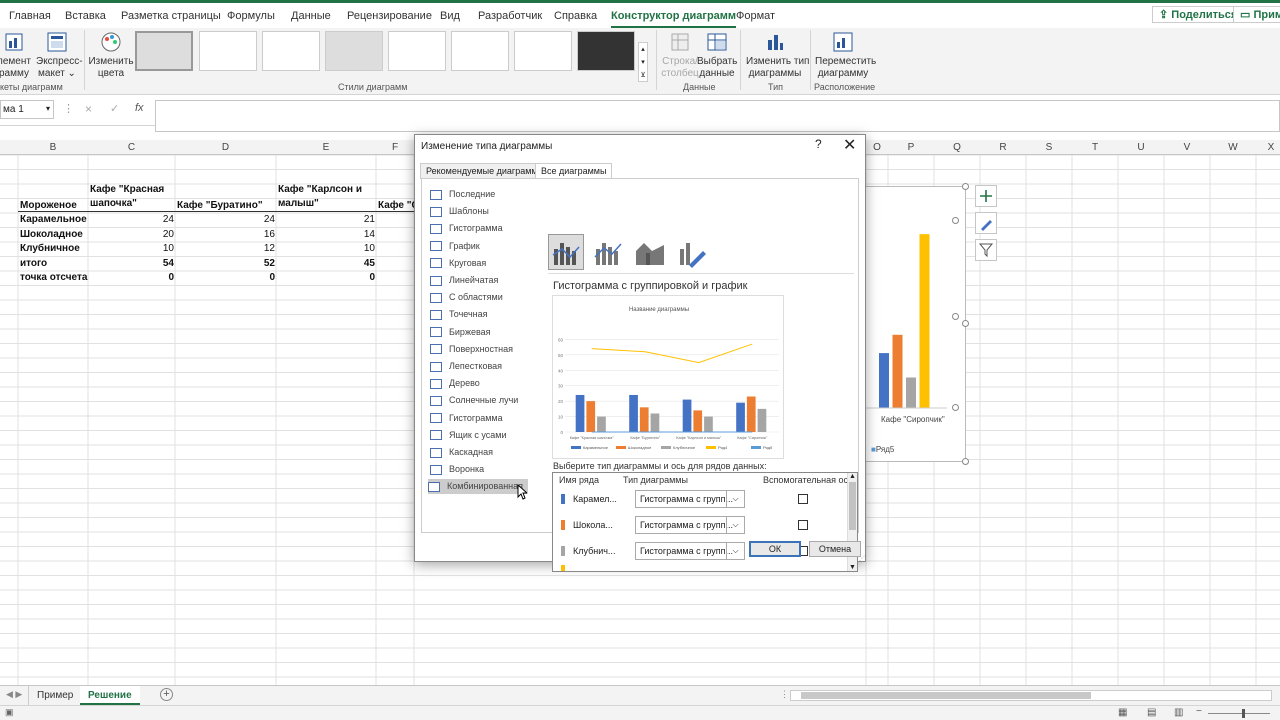 This screenshot has width=1280, height=720. Describe the element at coordinates (777, 55) in the screenshot. I see `change-chart-type-button: Изменить тип диаграммы` at that location.